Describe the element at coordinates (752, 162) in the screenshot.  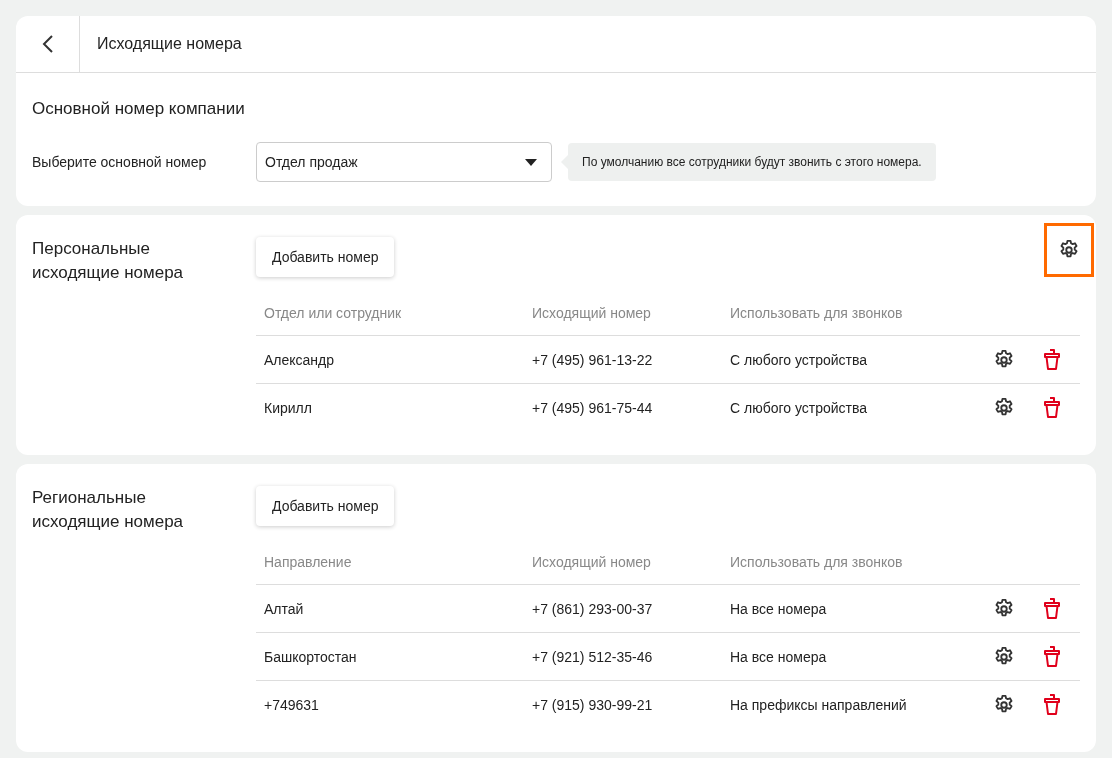
I see `hint-tooltip: По умолчанию все сотрудники будут звонить с этого номера.` at that location.